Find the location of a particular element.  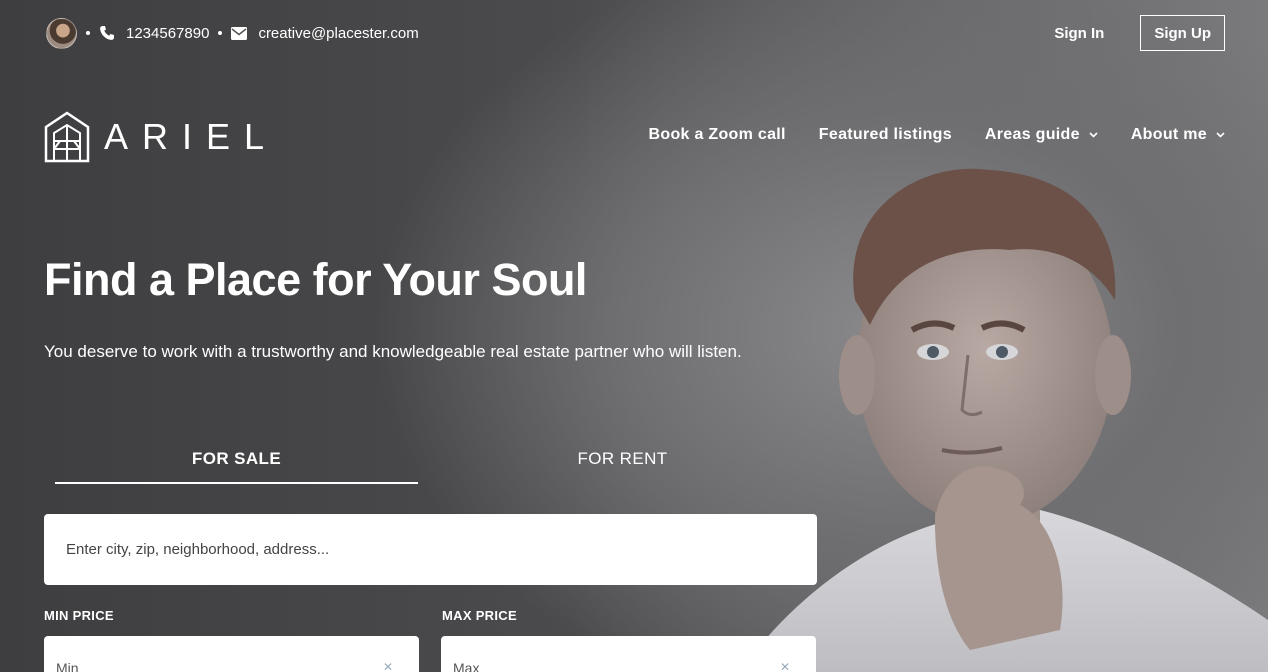

nav-item-book-zoom: Book a Zoom call is located at coordinates (717, 135).